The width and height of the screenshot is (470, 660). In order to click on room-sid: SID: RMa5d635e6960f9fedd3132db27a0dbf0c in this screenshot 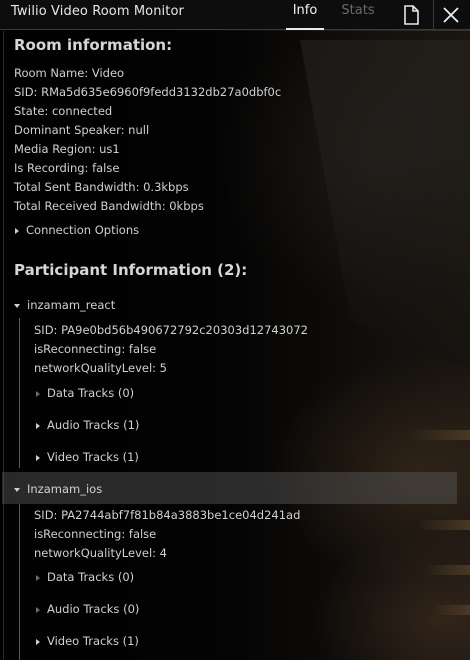, I will do `click(148, 92)`.